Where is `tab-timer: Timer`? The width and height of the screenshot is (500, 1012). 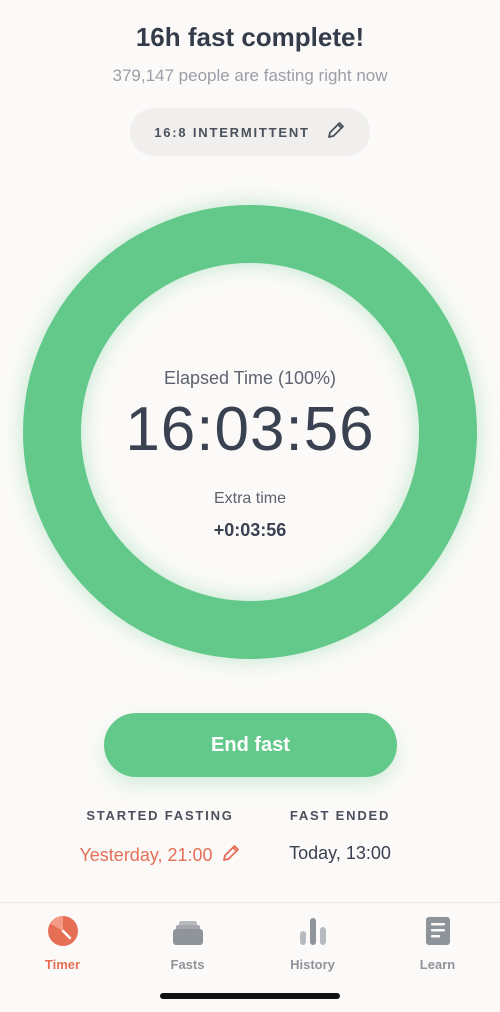 tab-timer: Timer is located at coordinates (62, 942).